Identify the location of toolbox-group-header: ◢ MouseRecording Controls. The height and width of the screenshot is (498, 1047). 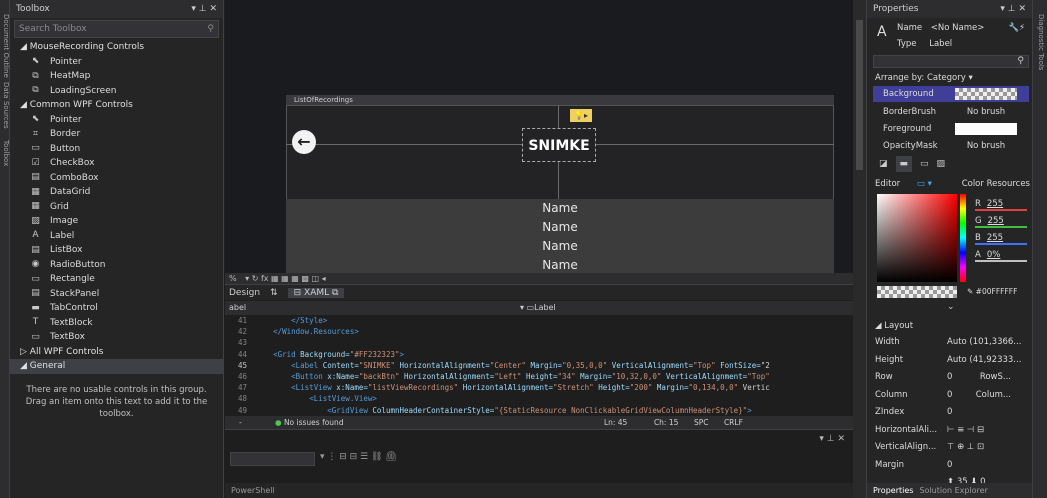
(116, 47).